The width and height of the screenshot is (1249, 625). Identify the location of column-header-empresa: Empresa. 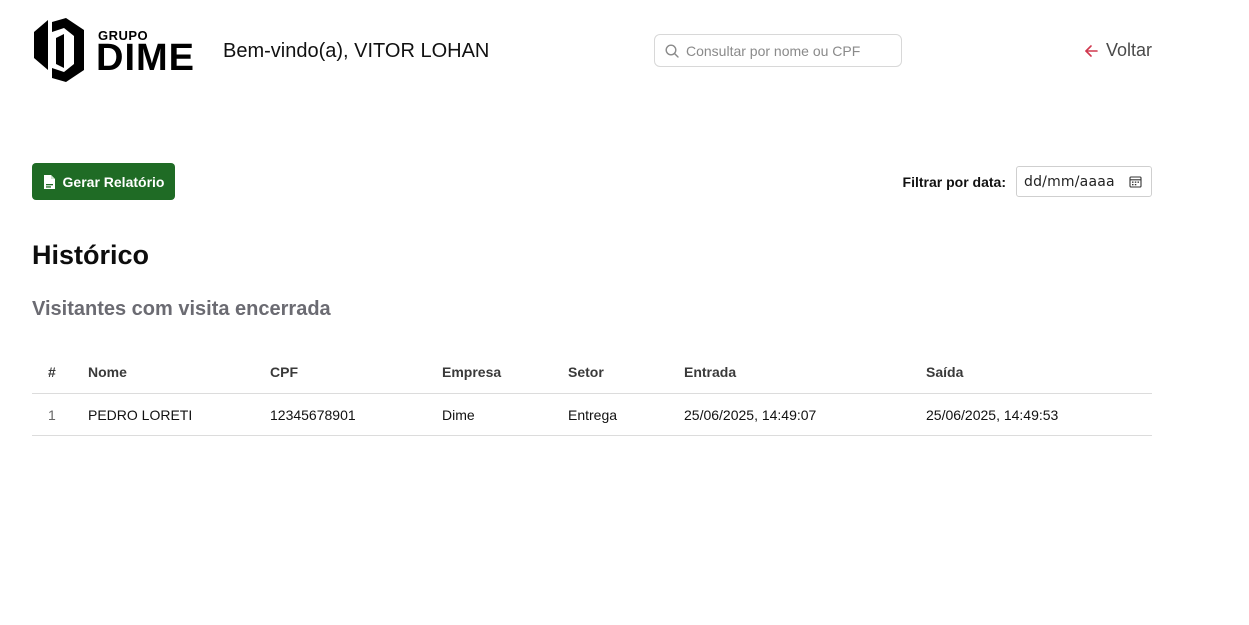
(505, 372).